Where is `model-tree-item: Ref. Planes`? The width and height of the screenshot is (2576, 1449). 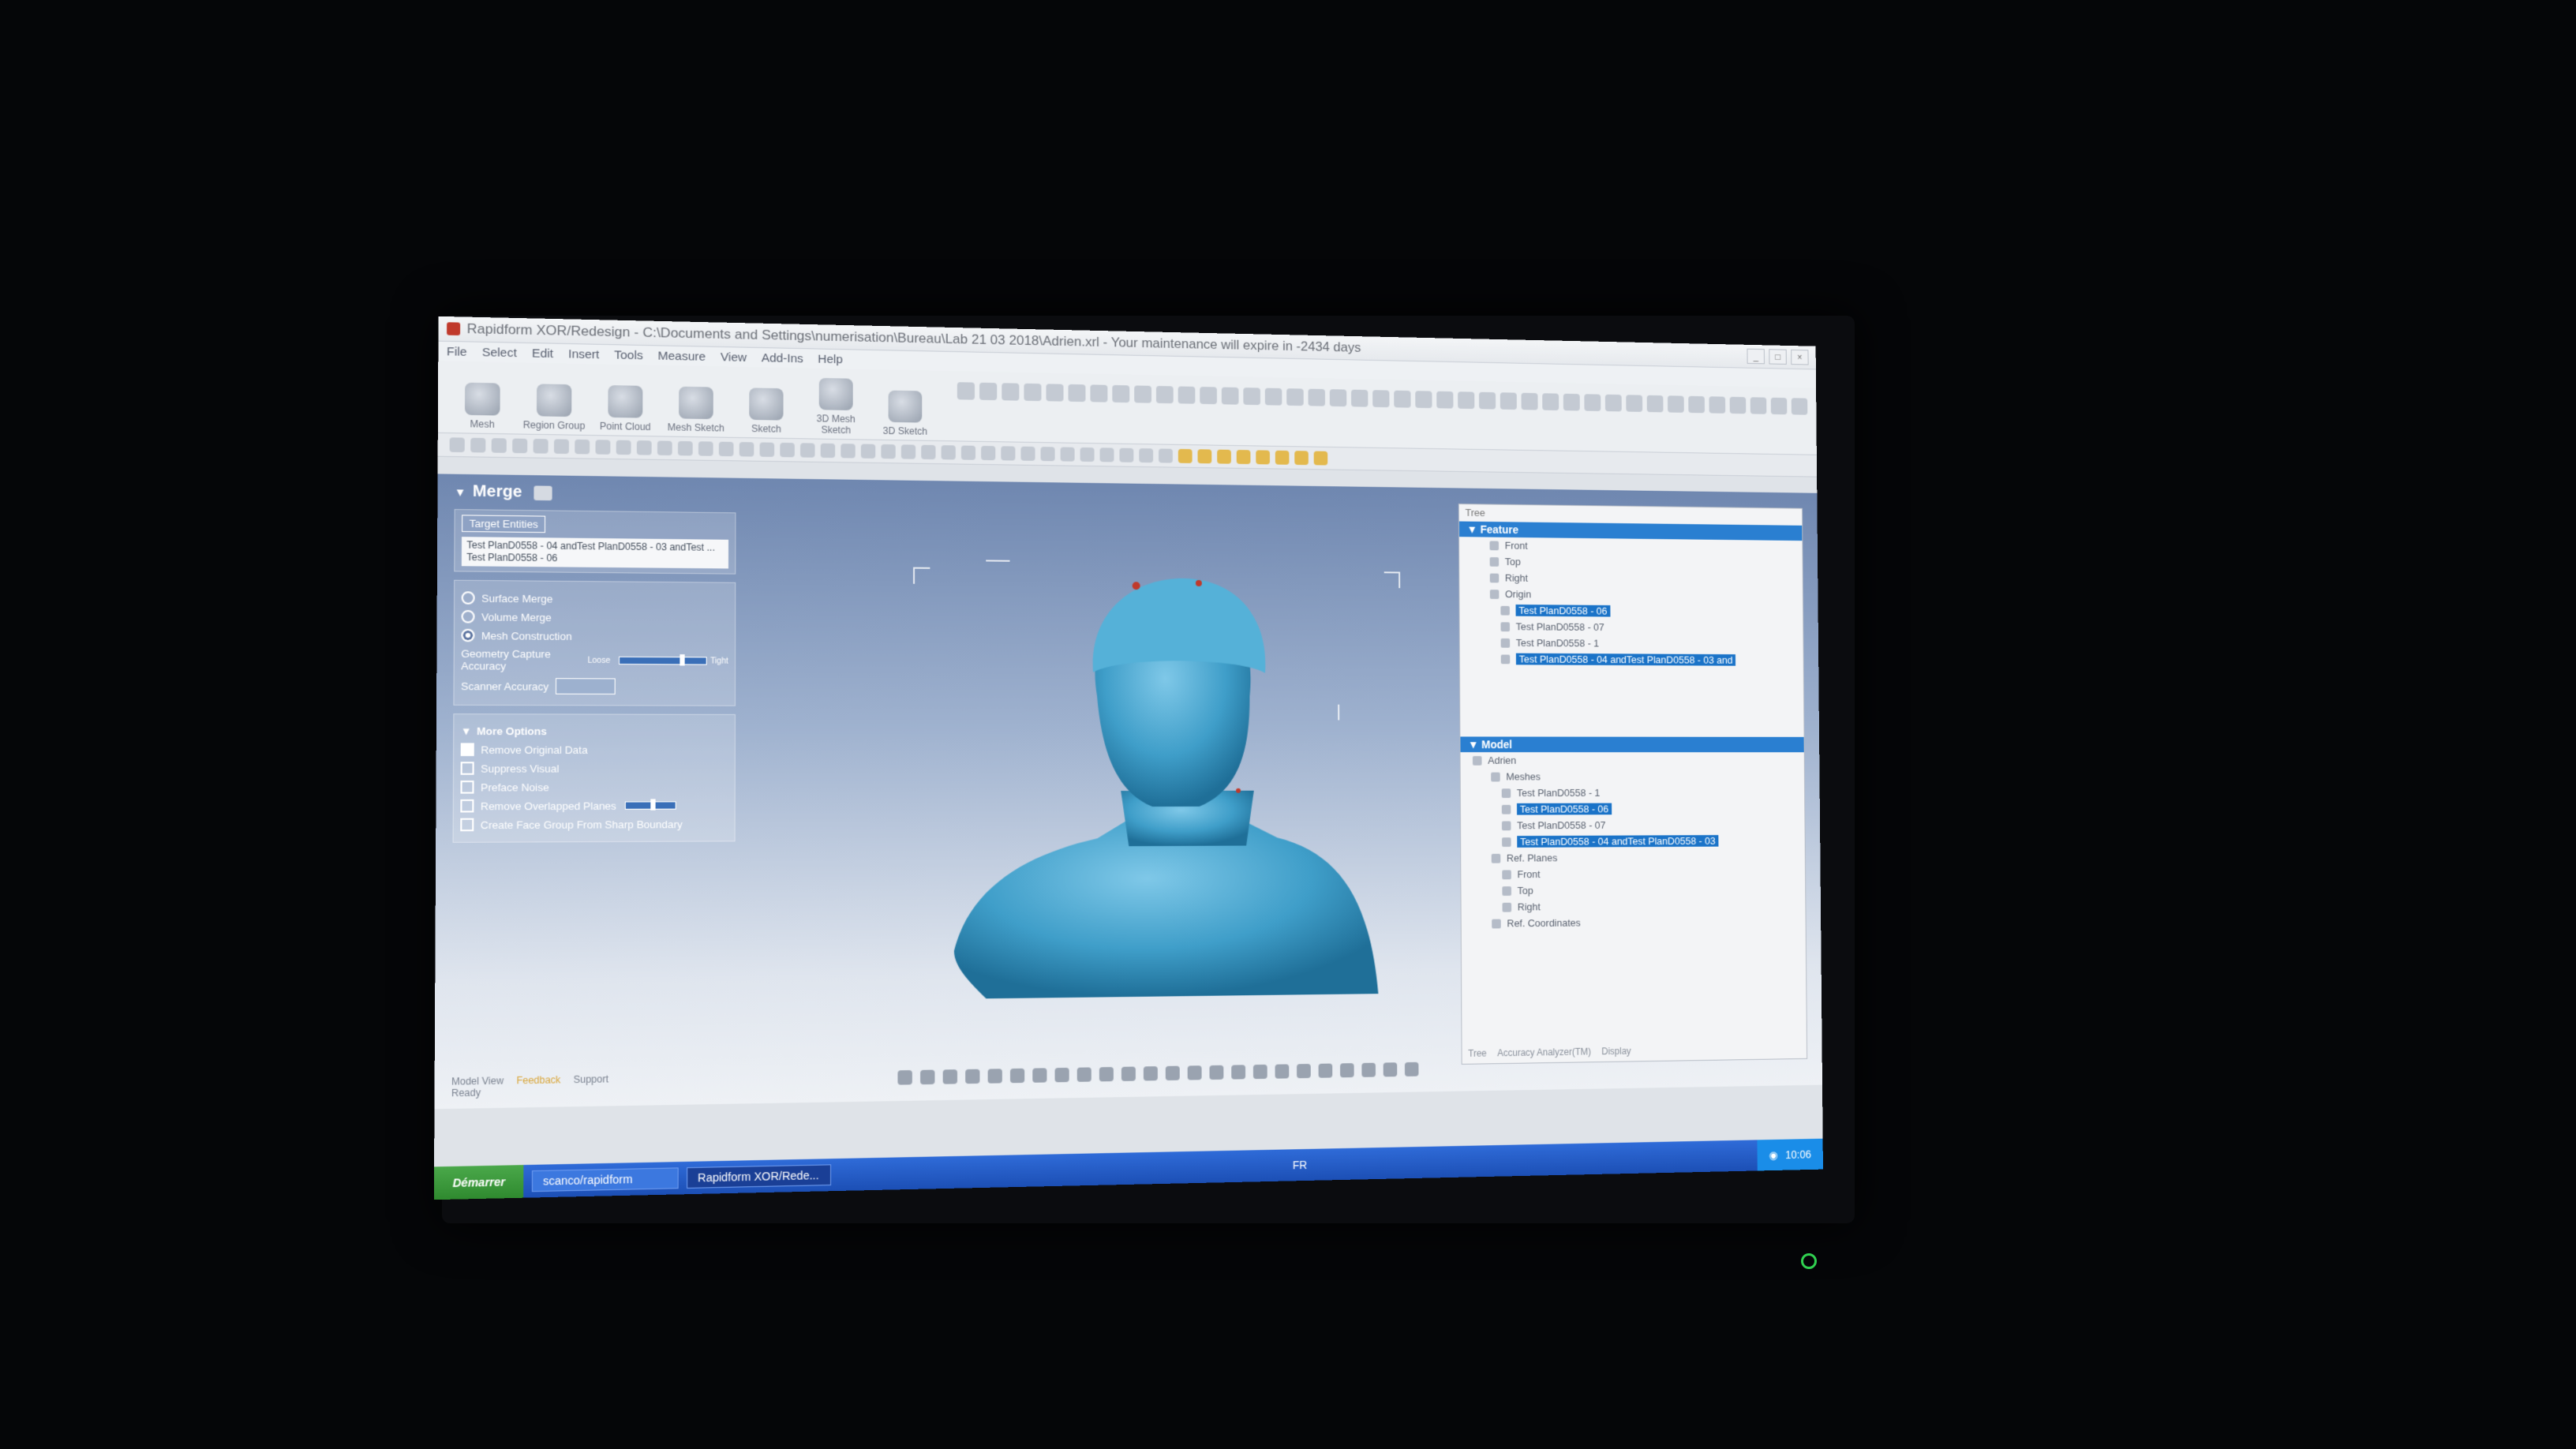 model-tree-item: Ref. Planes is located at coordinates (1633, 857).